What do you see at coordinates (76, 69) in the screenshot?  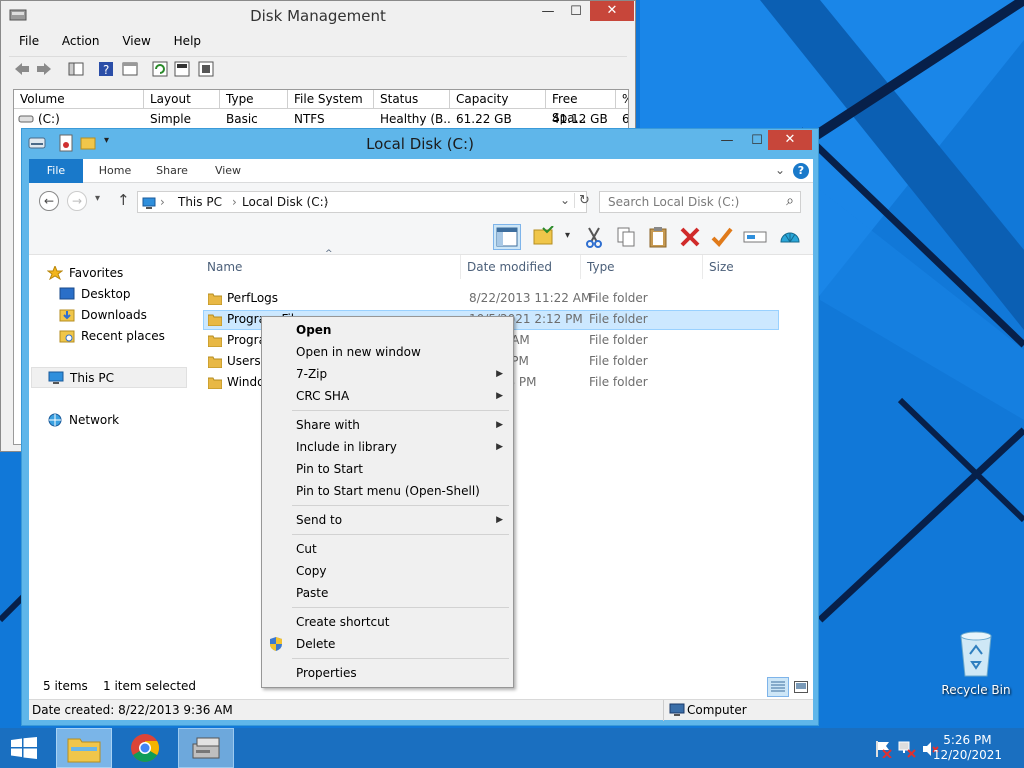 I see `console-tree-icon` at bounding box center [76, 69].